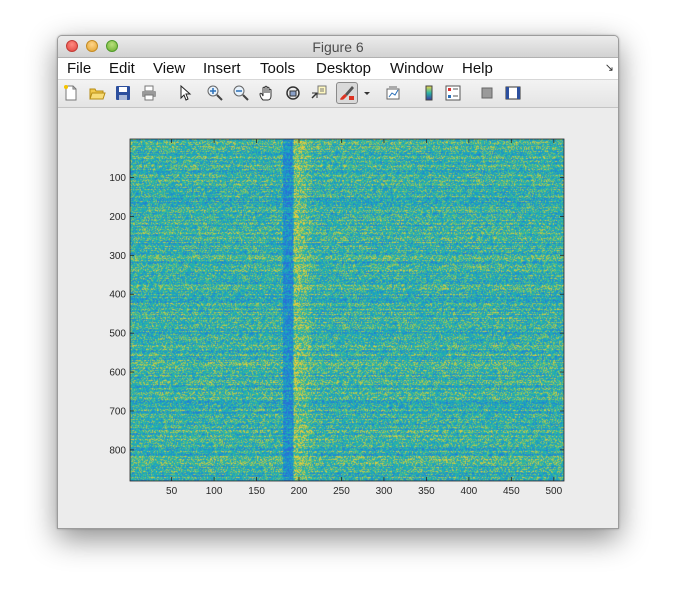 The width and height of the screenshot is (674, 607). What do you see at coordinates (609, 67) in the screenshot?
I see `menu-dock-arrow-icon: ↘` at bounding box center [609, 67].